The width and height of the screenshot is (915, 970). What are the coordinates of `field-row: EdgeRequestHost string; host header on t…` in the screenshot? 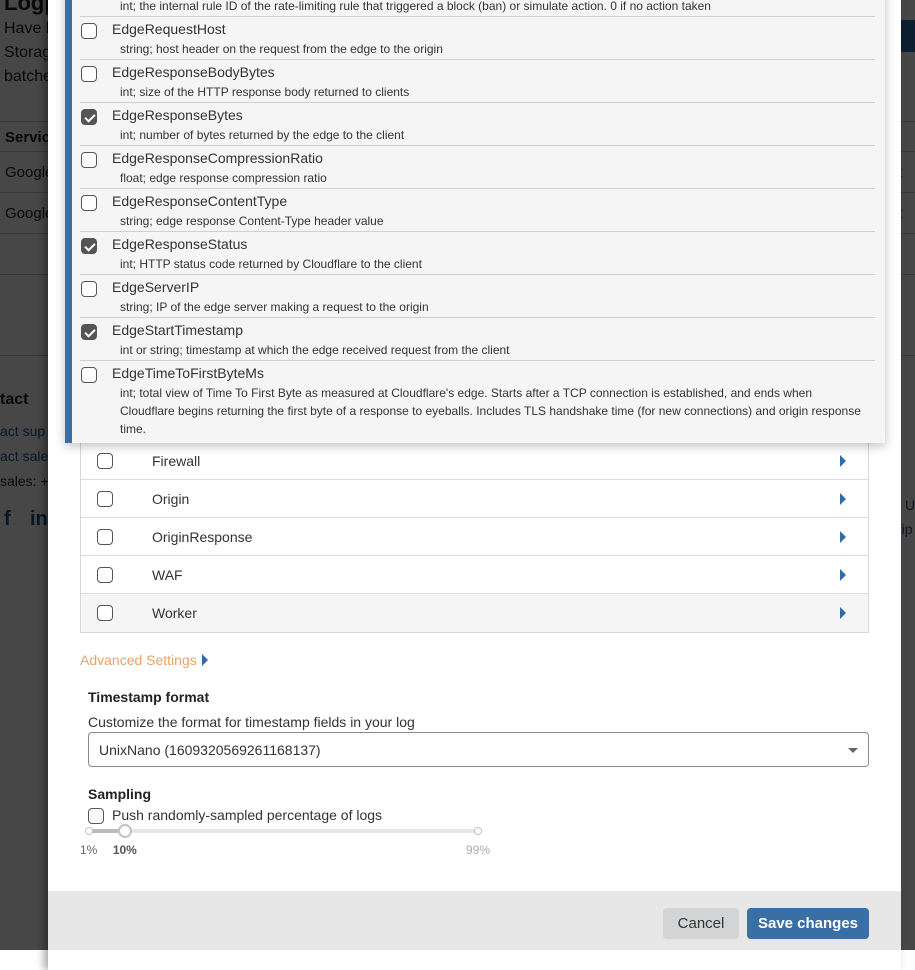 It's located at (477, 38).